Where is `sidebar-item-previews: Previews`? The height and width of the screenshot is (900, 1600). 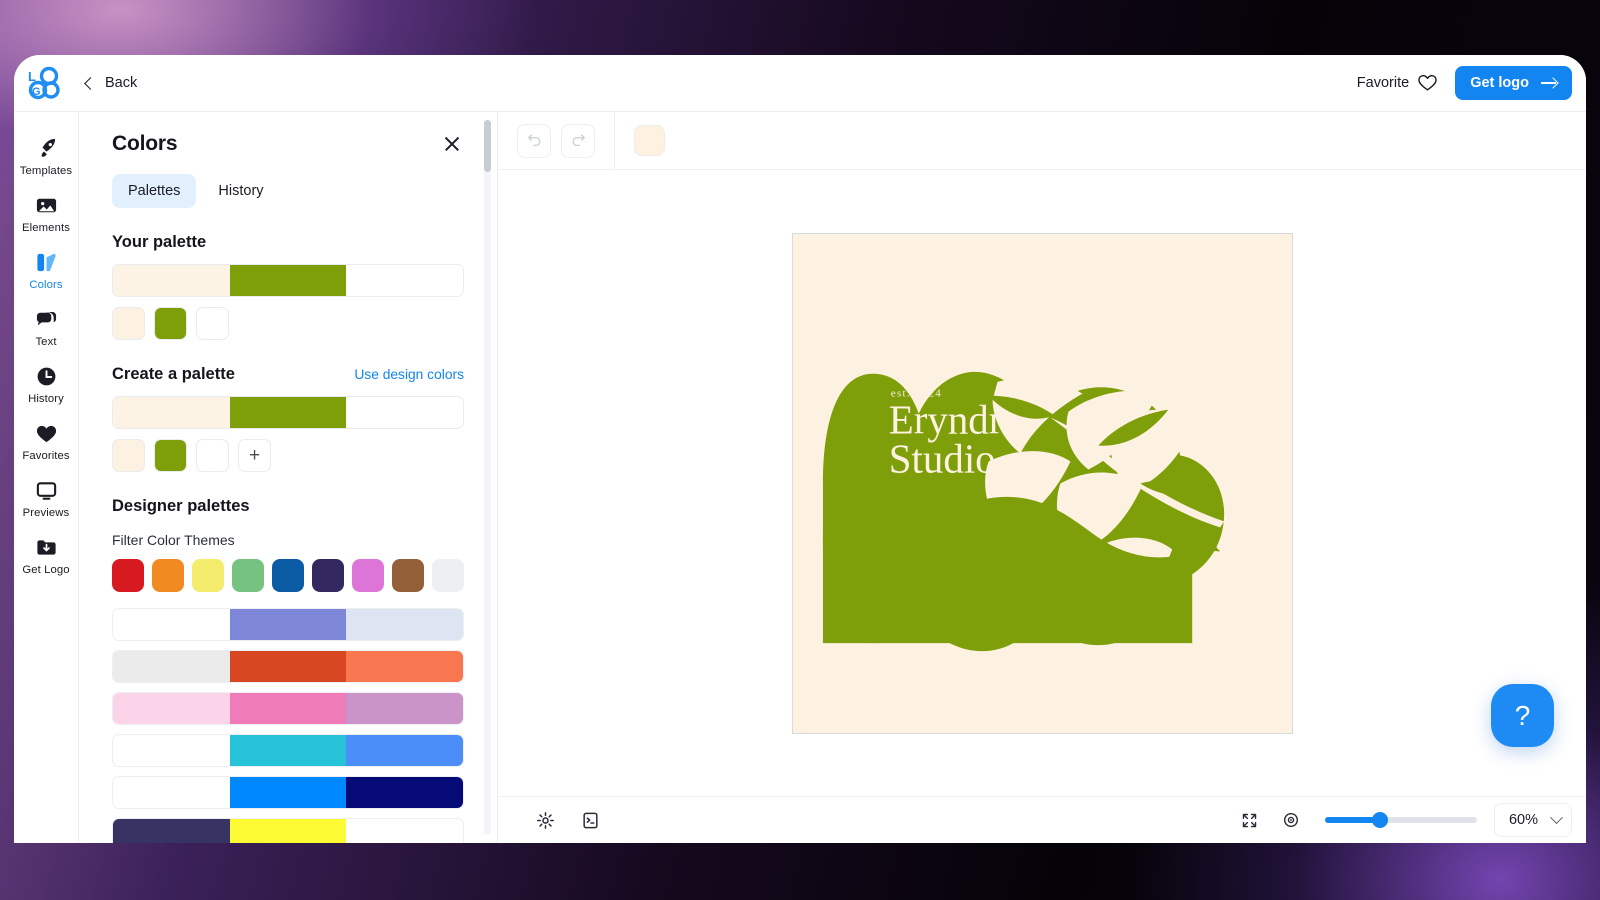 sidebar-item-previews: Previews is located at coordinates (46, 496).